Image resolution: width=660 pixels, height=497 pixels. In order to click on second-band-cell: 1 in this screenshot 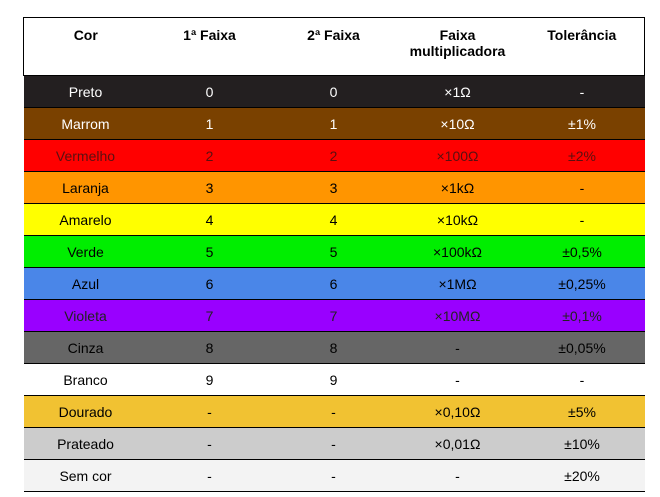, I will do `click(333, 123)`.